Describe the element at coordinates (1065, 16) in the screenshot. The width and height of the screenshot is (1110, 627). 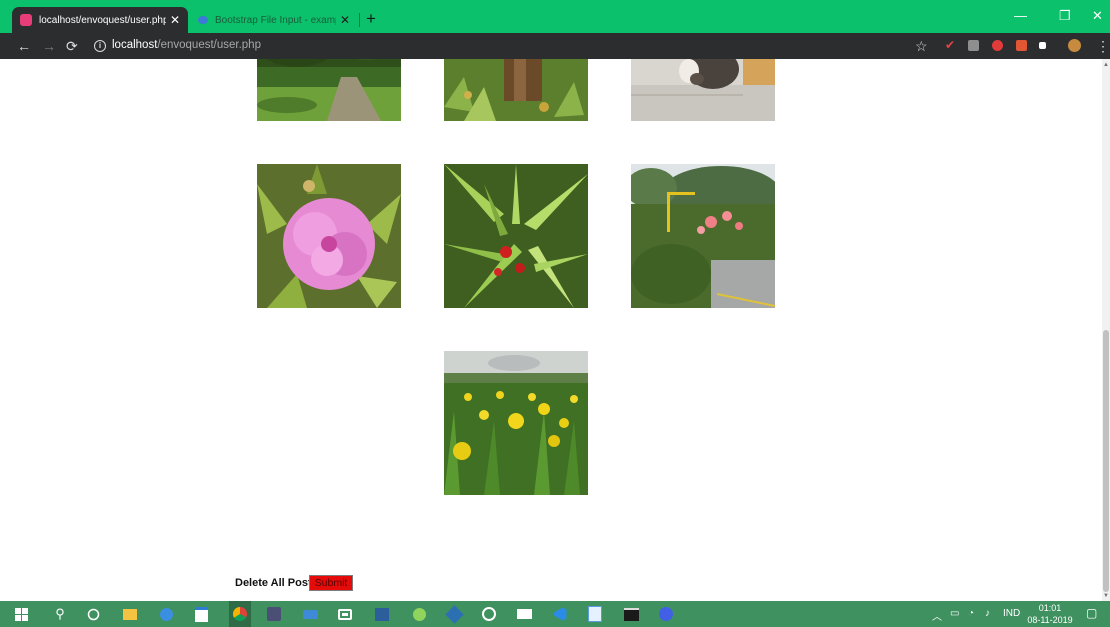
I see `maximize-icon: ❐` at that location.